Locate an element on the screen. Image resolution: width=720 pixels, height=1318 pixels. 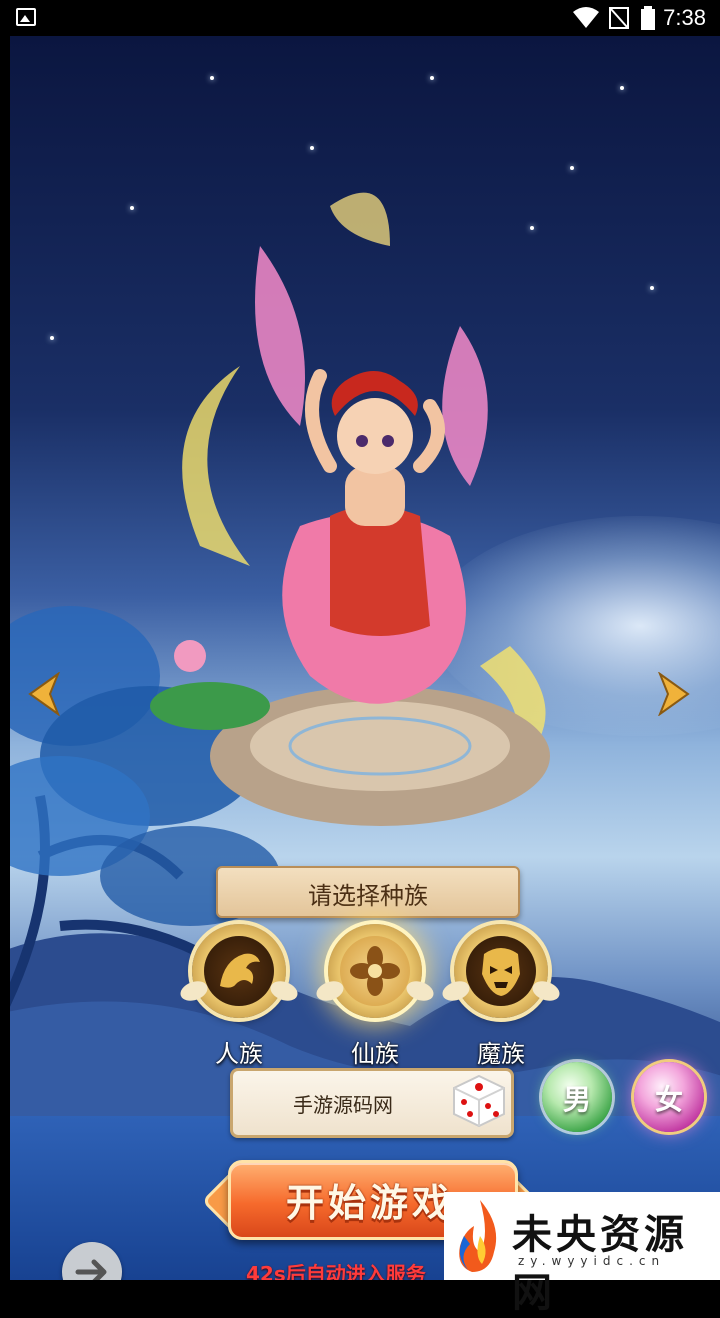
race-option-immortal: 仙族 is located at coordinates (375, 996).